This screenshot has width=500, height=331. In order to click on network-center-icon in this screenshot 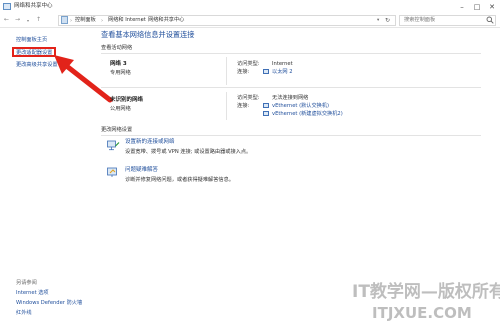, I will do `click(7, 6)`.